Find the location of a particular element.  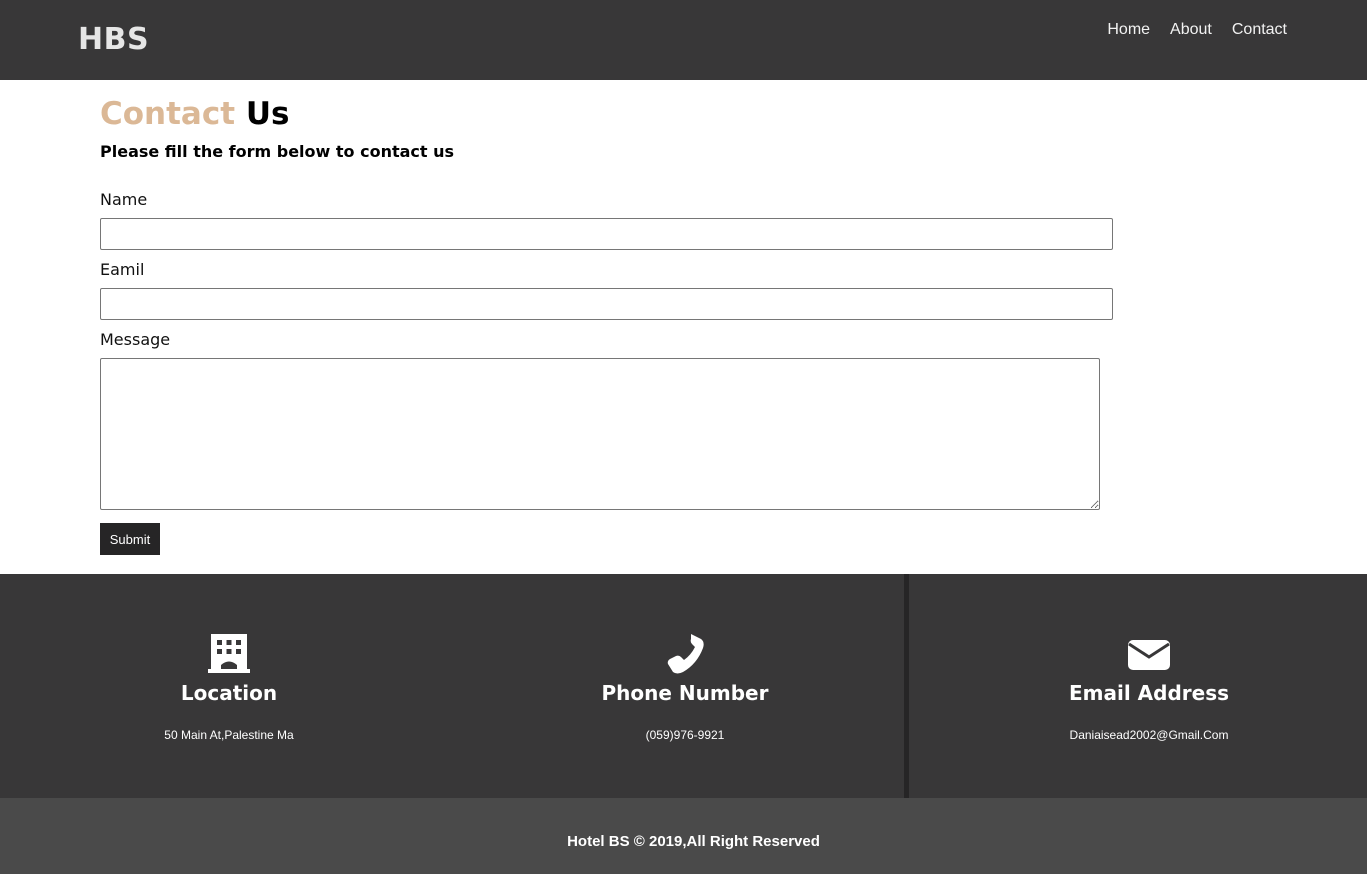

email-label: Eamil is located at coordinates (122, 269).